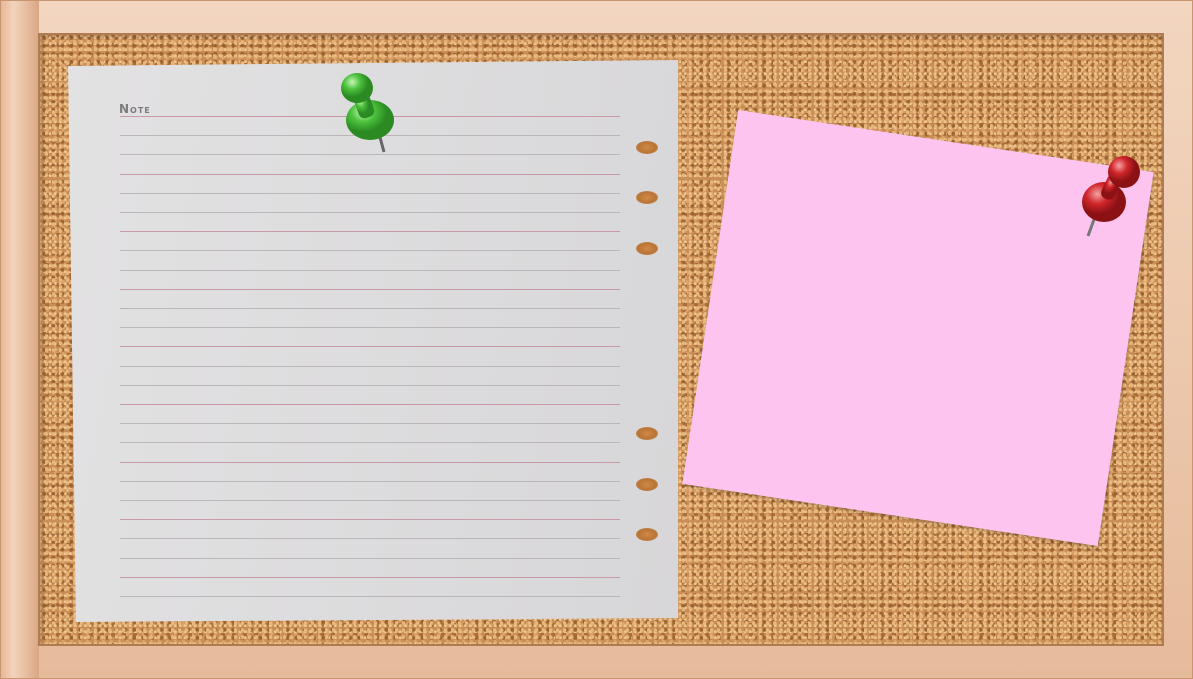  Describe the element at coordinates (135, 109) in the screenshot. I see `note-label: Note` at that location.